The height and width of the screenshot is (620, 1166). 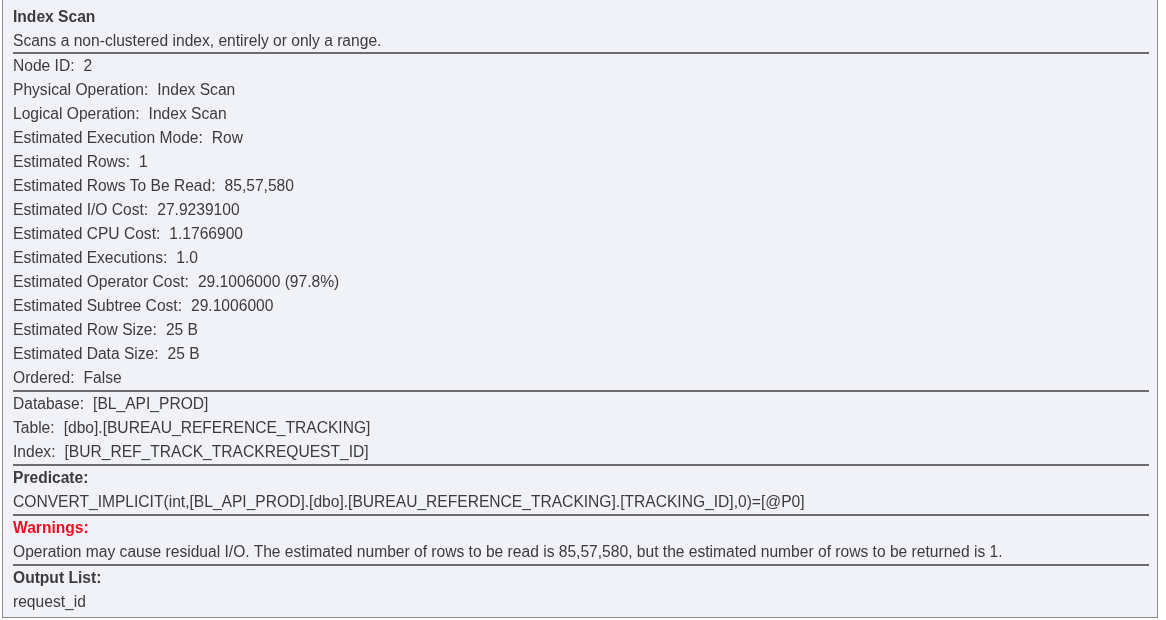 What do you see at coordinates (227, 138) in the screenshot?
I see `property-value: Row` at bounding box center [227, 138].